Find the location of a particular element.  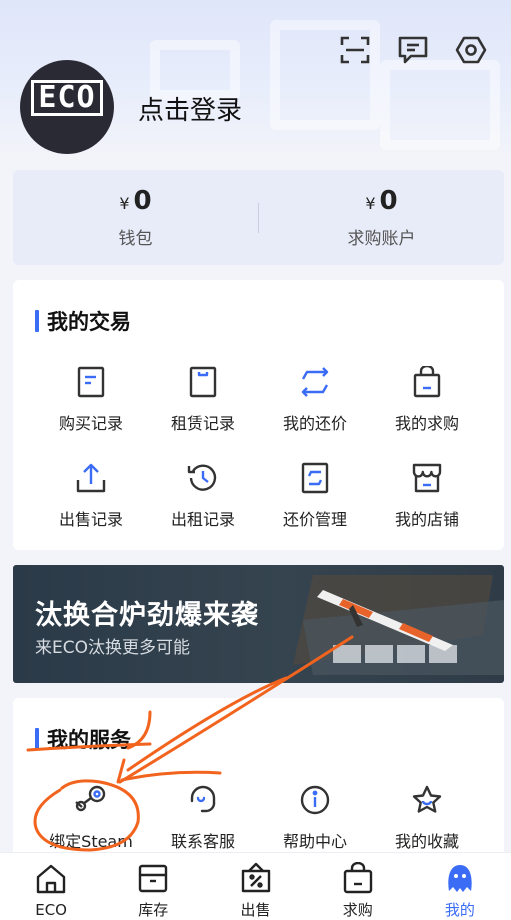

item-label: 绑定Steam is located at coordinates (91, 841).